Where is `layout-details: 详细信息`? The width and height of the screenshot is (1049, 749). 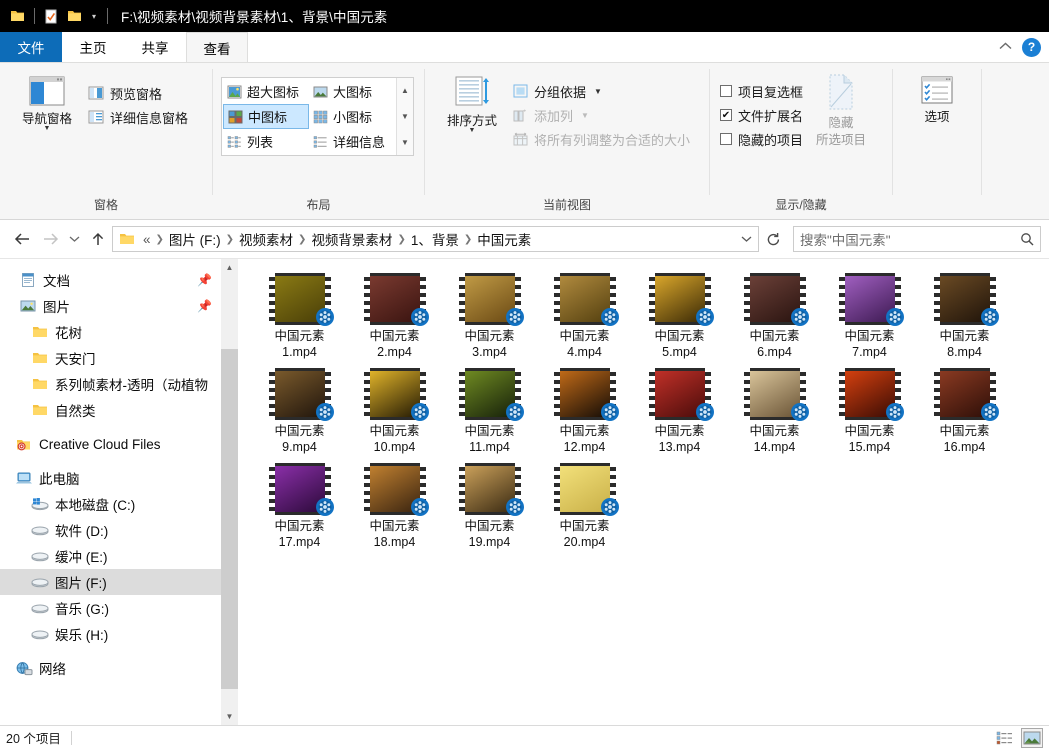
layout-details: 详细信息 is located at coordinates (352, 141).